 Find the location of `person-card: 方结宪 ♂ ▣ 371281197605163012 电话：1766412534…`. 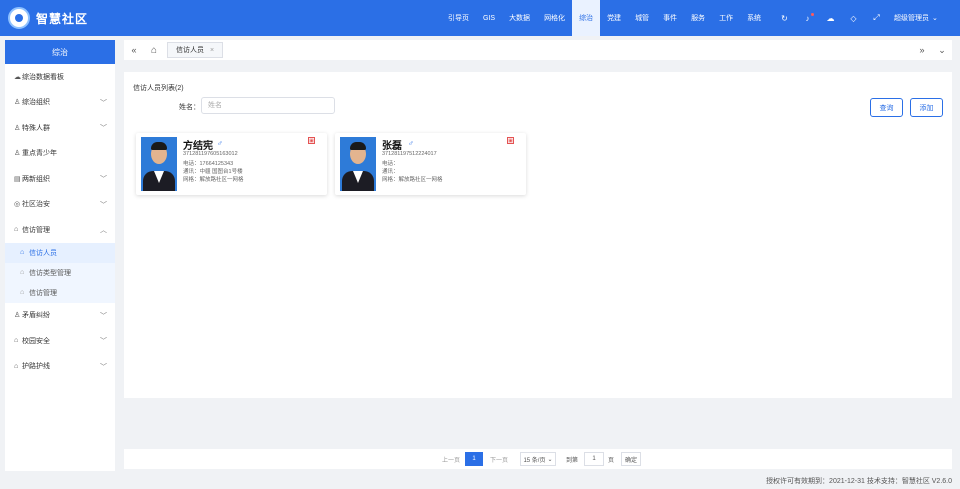

person-card: 方结宪 ♂ ▣ 371281197605163012 电话：1766412534… is located at coordinates (231, 164).